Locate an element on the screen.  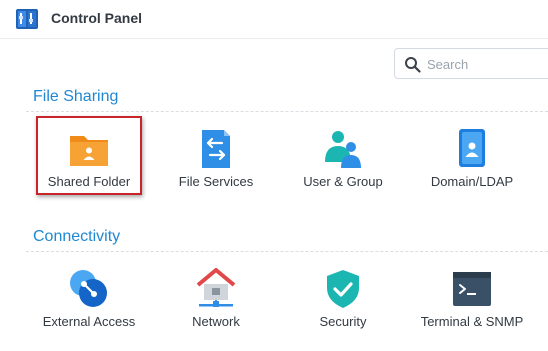
search-box is located at coordinates (471, 63).